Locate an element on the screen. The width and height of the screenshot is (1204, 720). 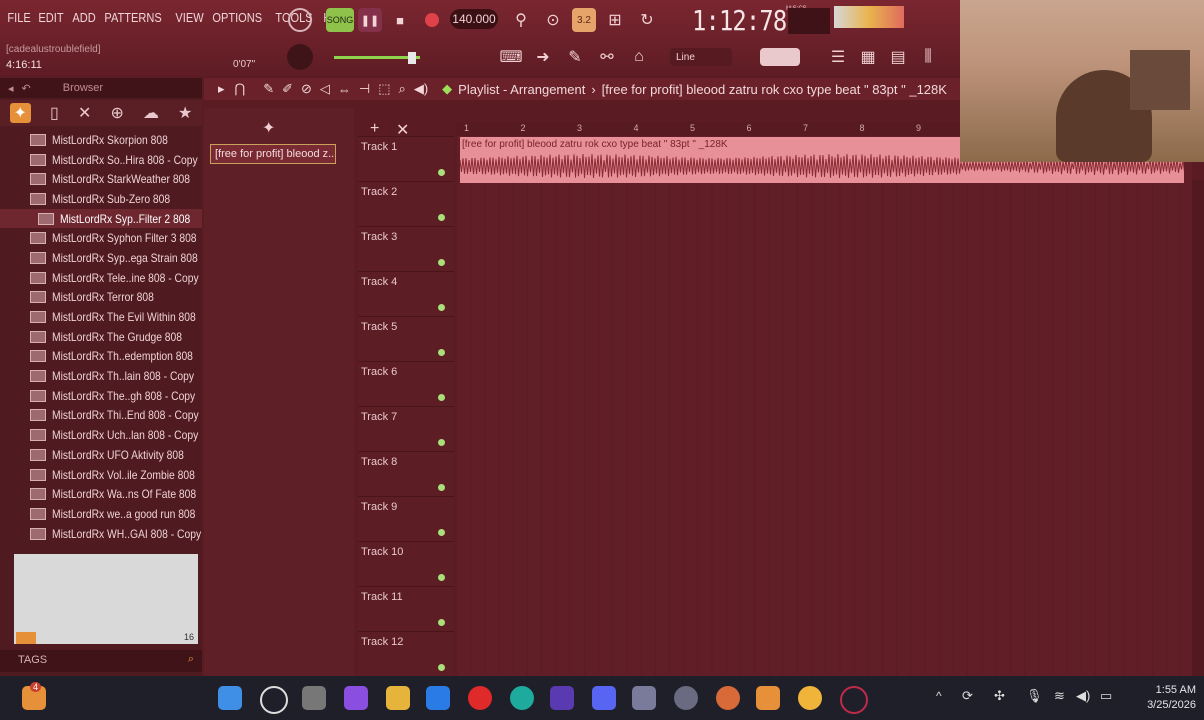
browser-file-item: MistLordRx StarkWeather 808 is located at coordinates (101, 179).